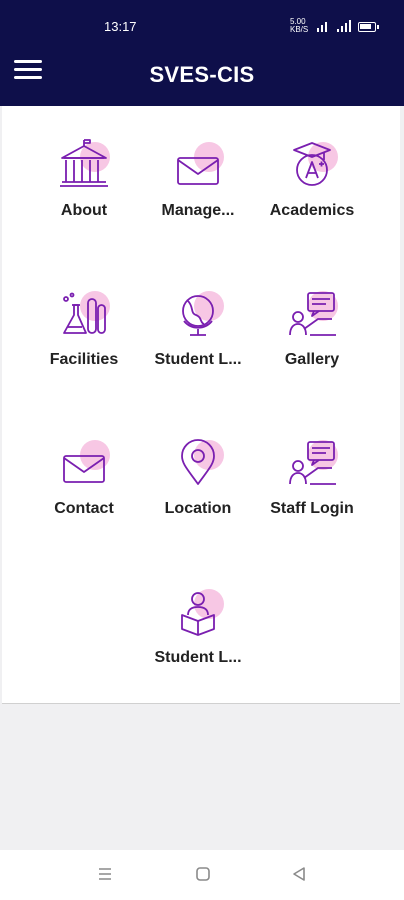 Image resolution: width=404 pixels, height=900 pixels. What do you see at coordinates (312, 166) in the screenshot?
I see `grade-icon` at bounding box center [312, 166].